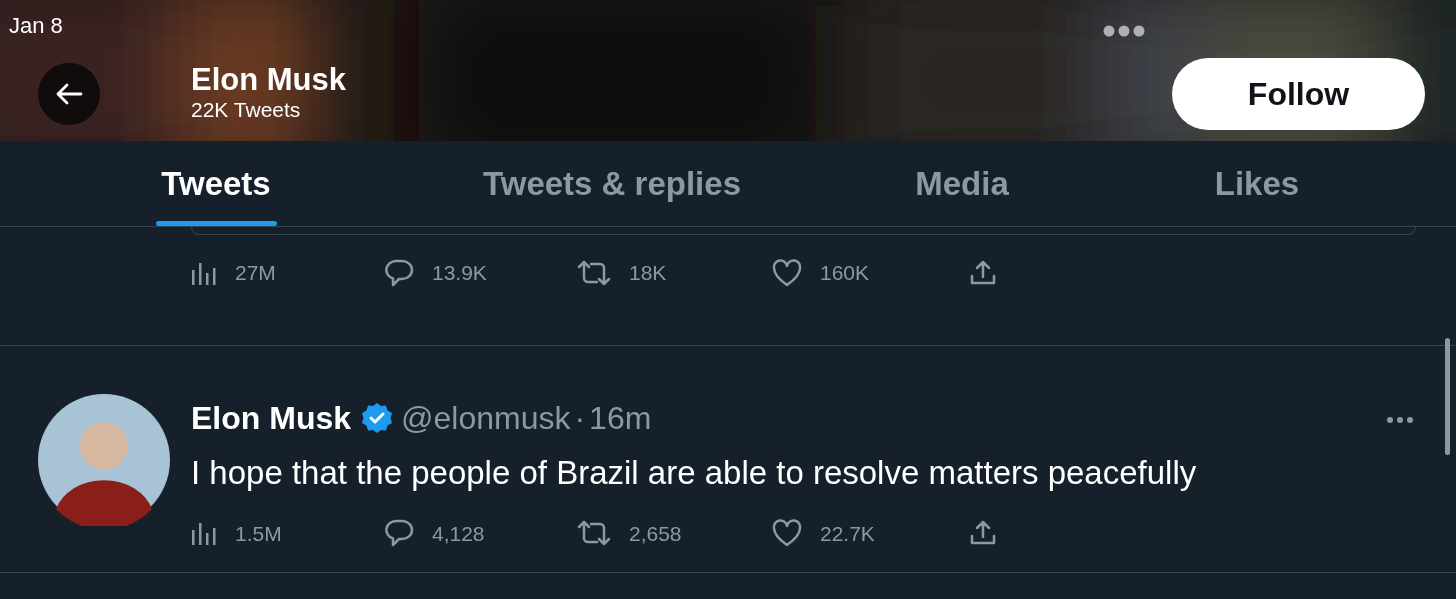  I want to click on tweet-text: I hope that the people of Brazil are able to resolve matters peacefully, so click(694, 473).